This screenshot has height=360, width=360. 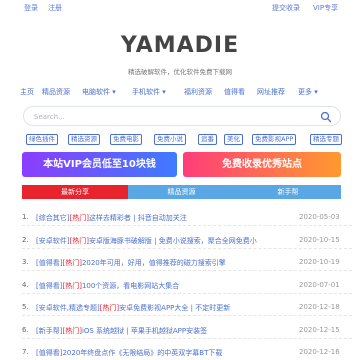 What do you see at coordinates (99, 164) in the screenshot?
I see `vip-banner: 本站VIP会员低至10块钱` at bounding box center [99, 164].